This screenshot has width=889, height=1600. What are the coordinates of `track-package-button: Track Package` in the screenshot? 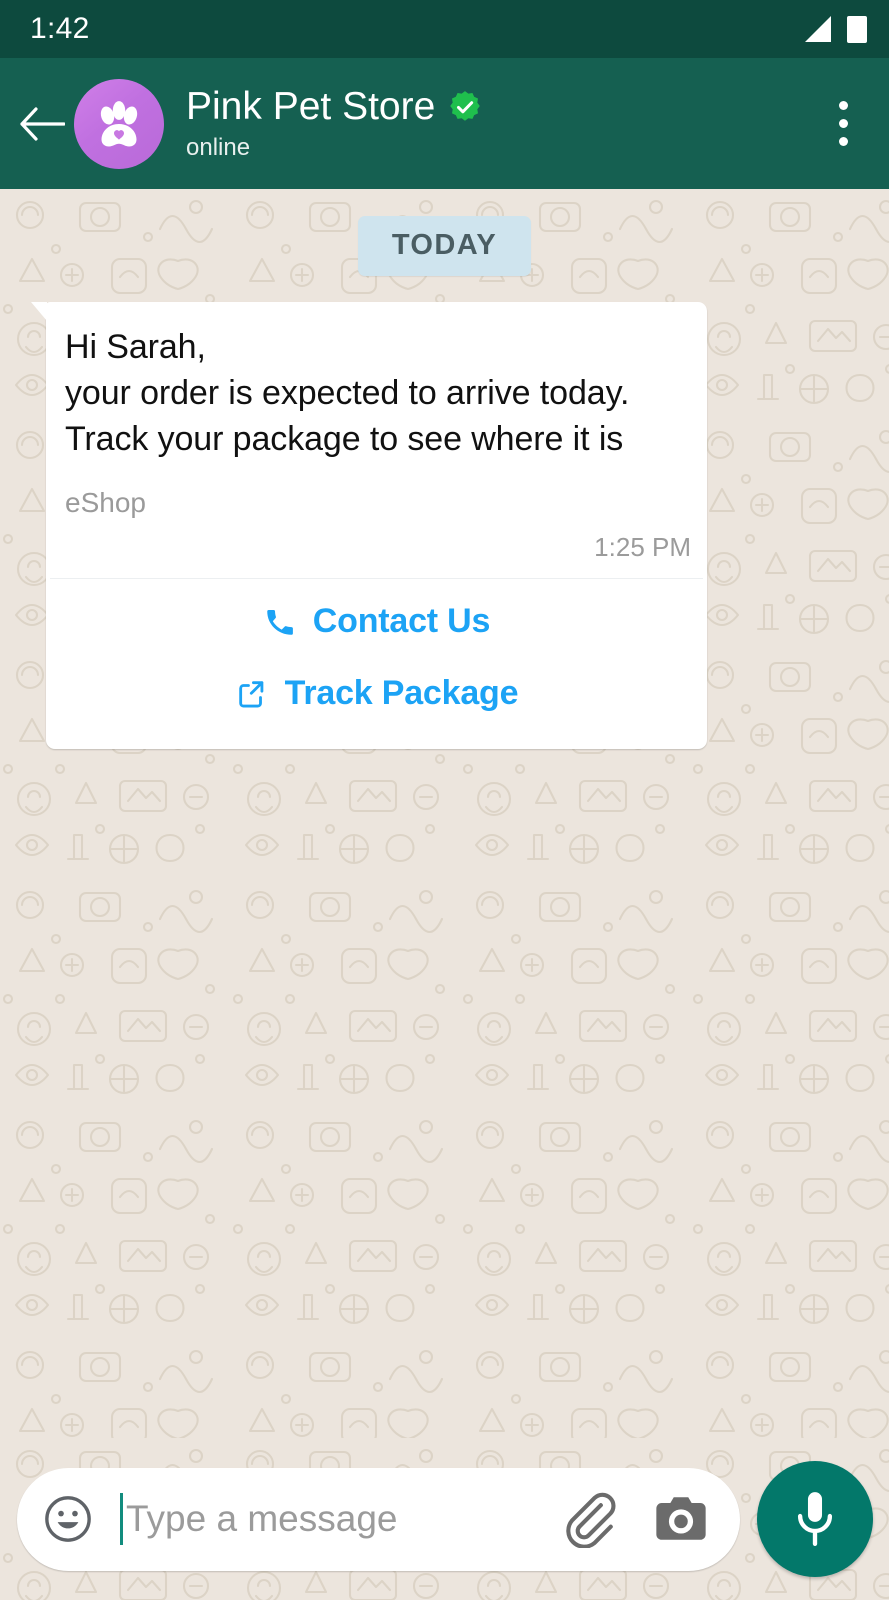 It's located at (376, 693).